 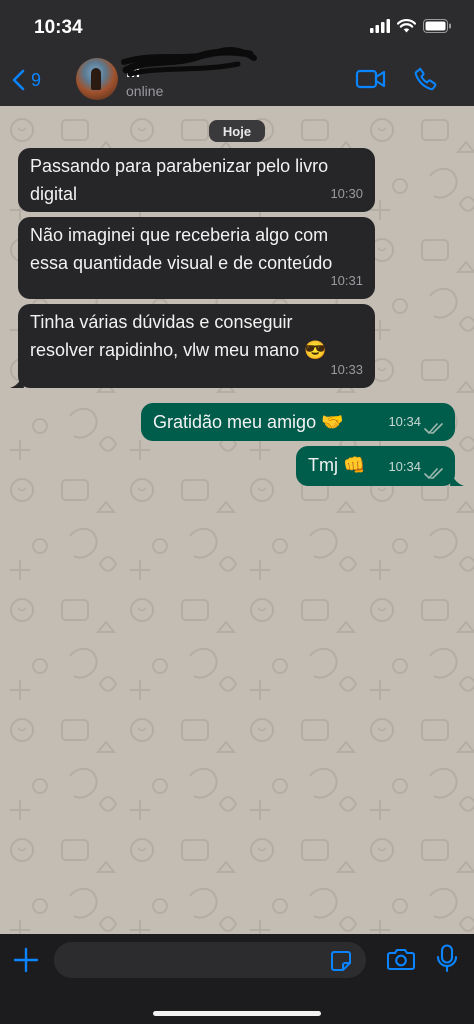 What do you see at coordinates (337, 465) in the screenshot?
I see `message-text: Tmj 👊` at bounding box center [337, 465].